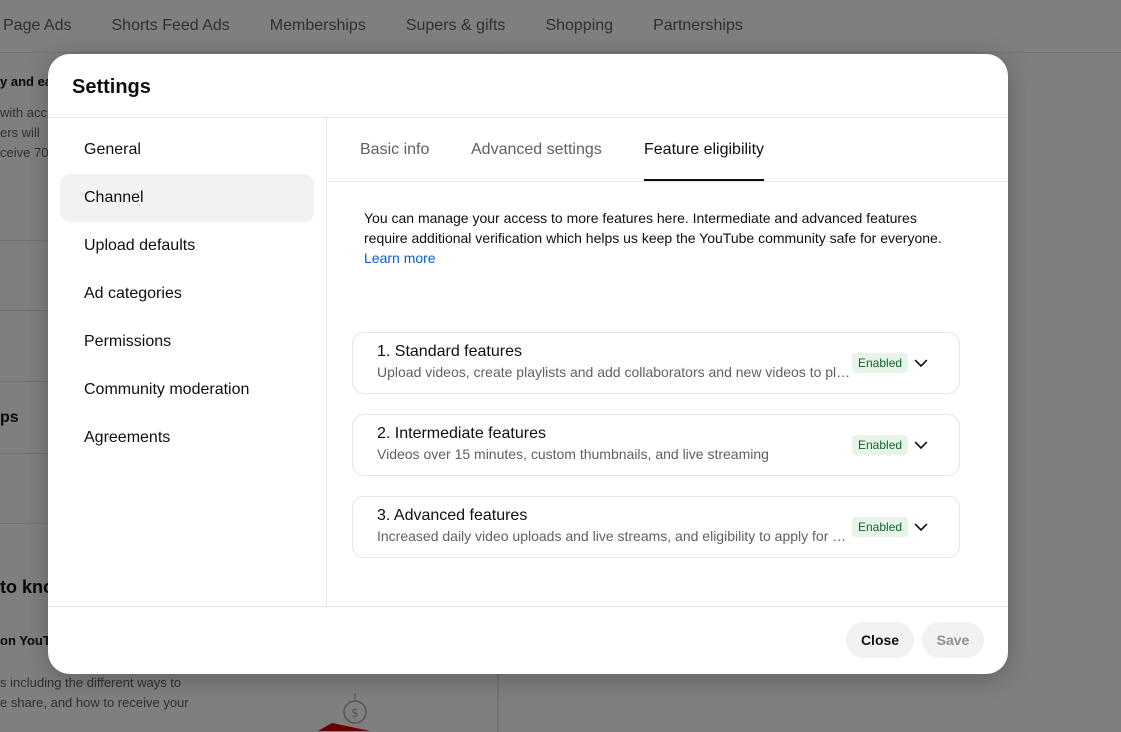 The height and width of the screenshot is (732, 1121). What do you see at coordinates (187, 438) in the screenshot?
I see `sidebar-item-agreements: Agreements` at bounding box center [187, 438].